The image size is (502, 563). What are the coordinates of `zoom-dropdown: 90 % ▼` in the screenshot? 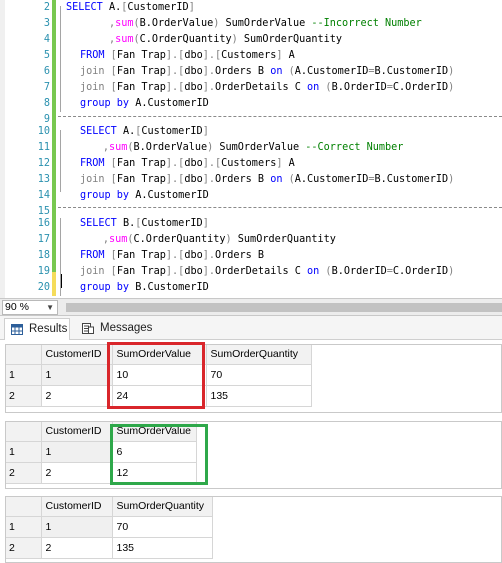 It's located at (30, 307).